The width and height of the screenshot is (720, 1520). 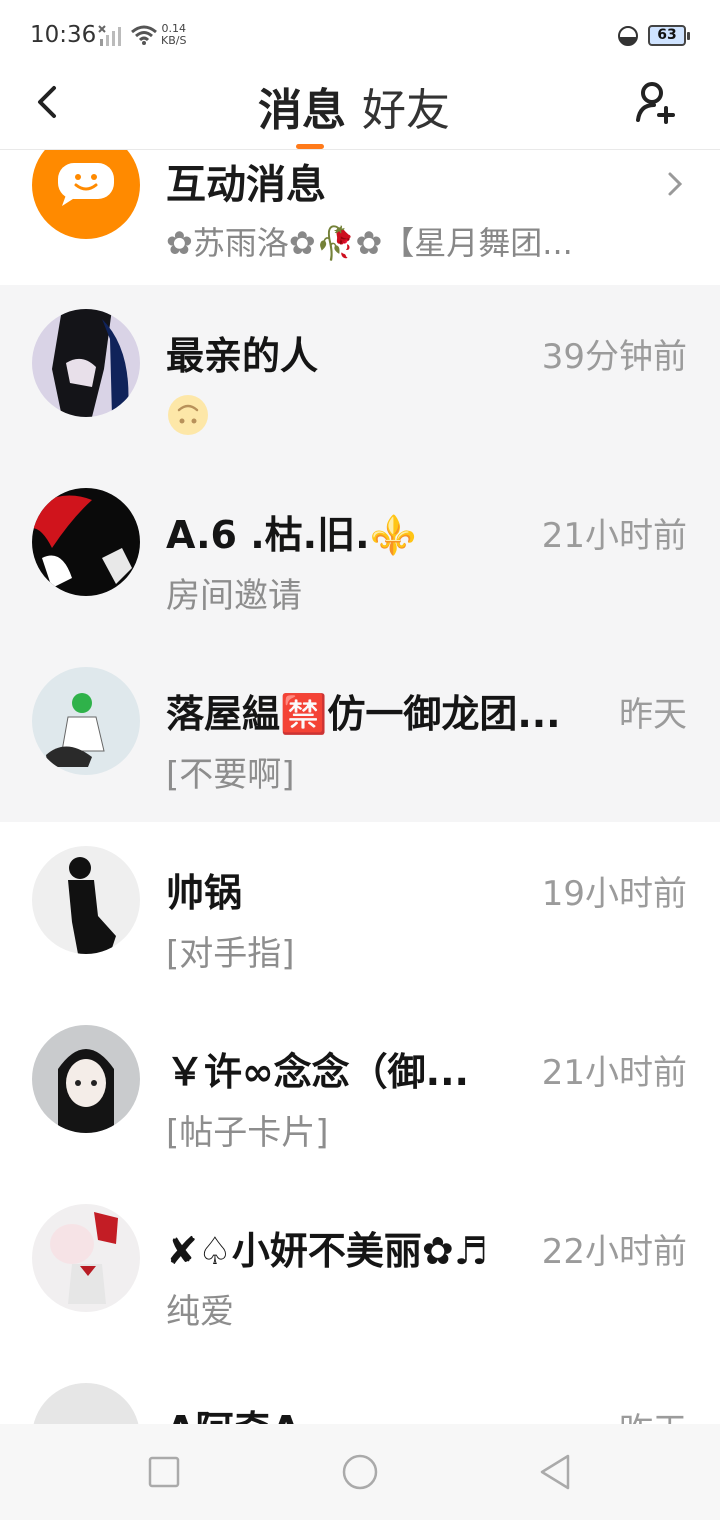 What do you see at coordinates (144, 35) in the screenshot?
I see `wifi-icon` at bounding box center [144, 35].